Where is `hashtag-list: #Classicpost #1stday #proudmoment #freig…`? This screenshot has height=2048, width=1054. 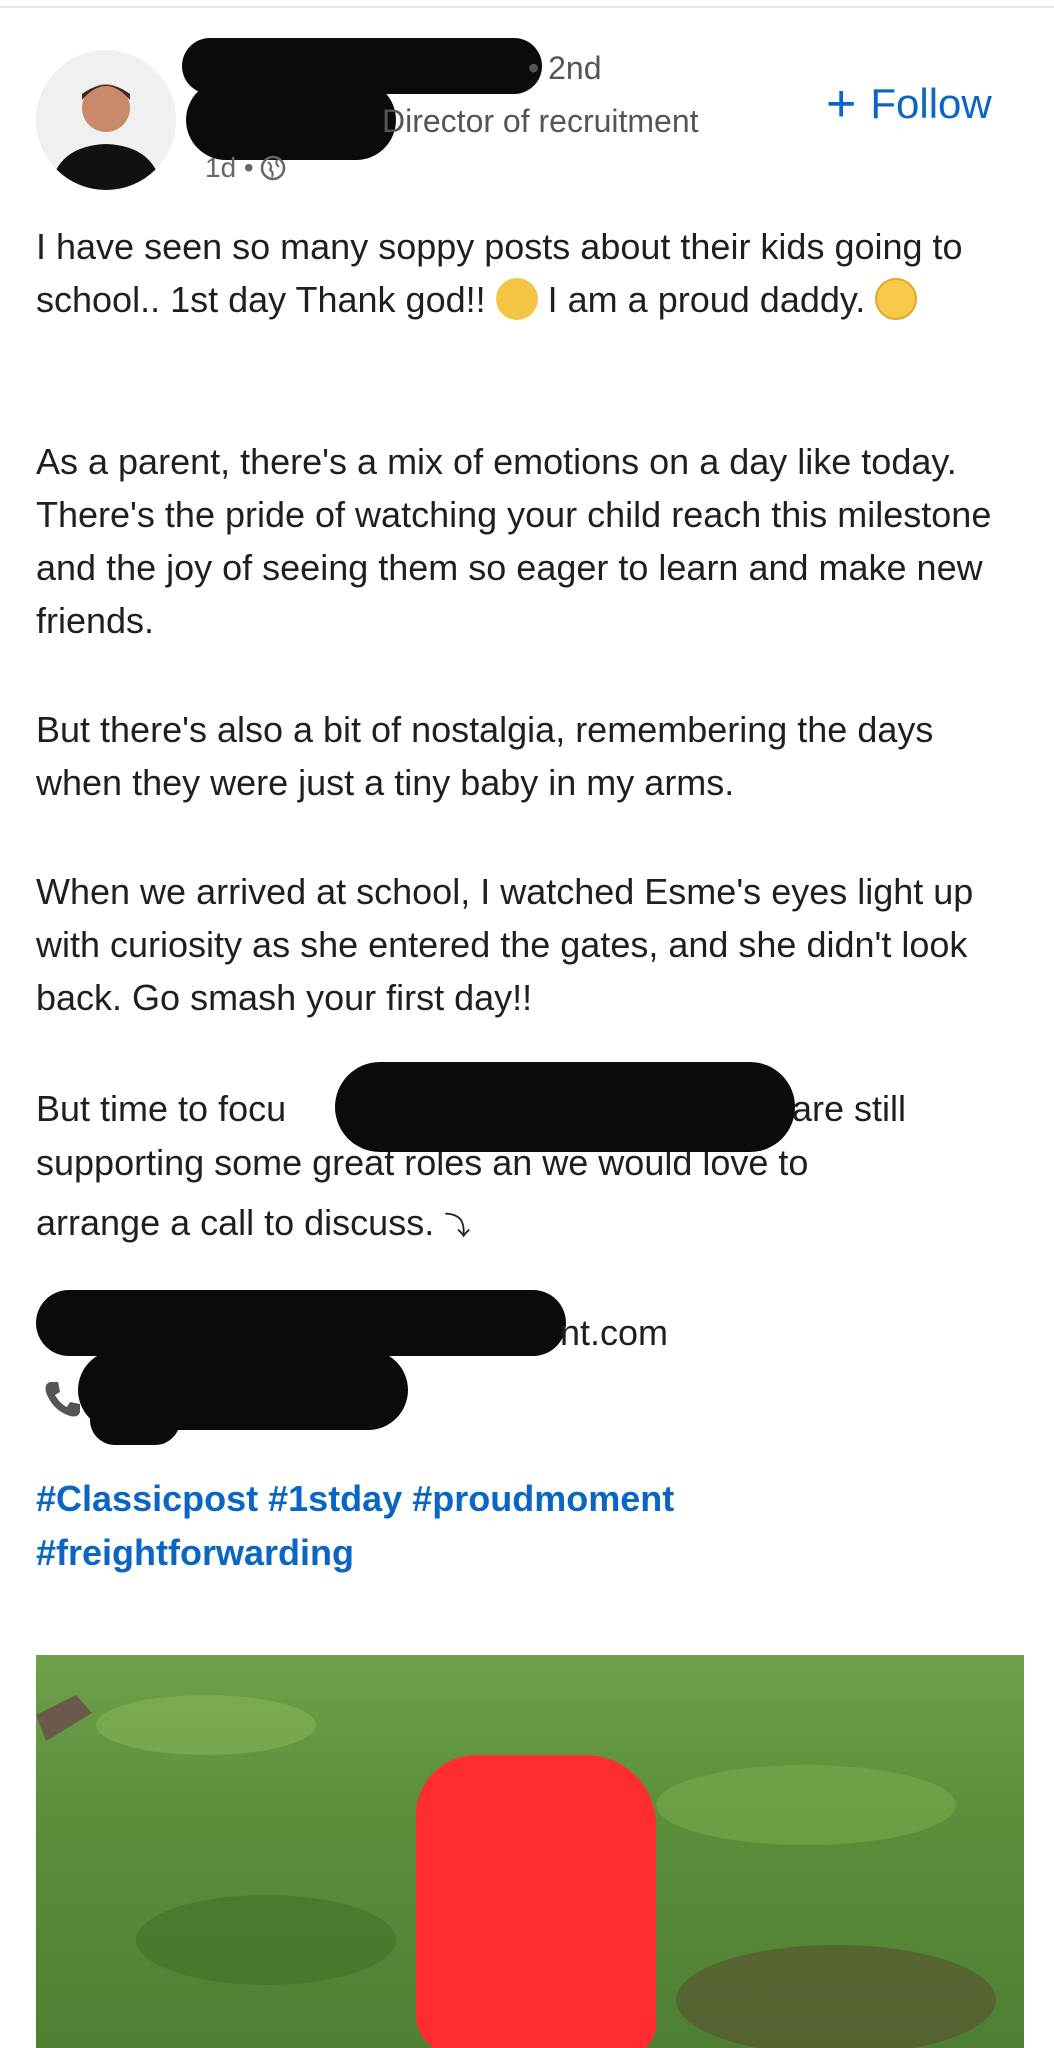
hashtag-list: #Classicpost #1stday #proudmoment #freig… is located at coordinates (531, 1526).